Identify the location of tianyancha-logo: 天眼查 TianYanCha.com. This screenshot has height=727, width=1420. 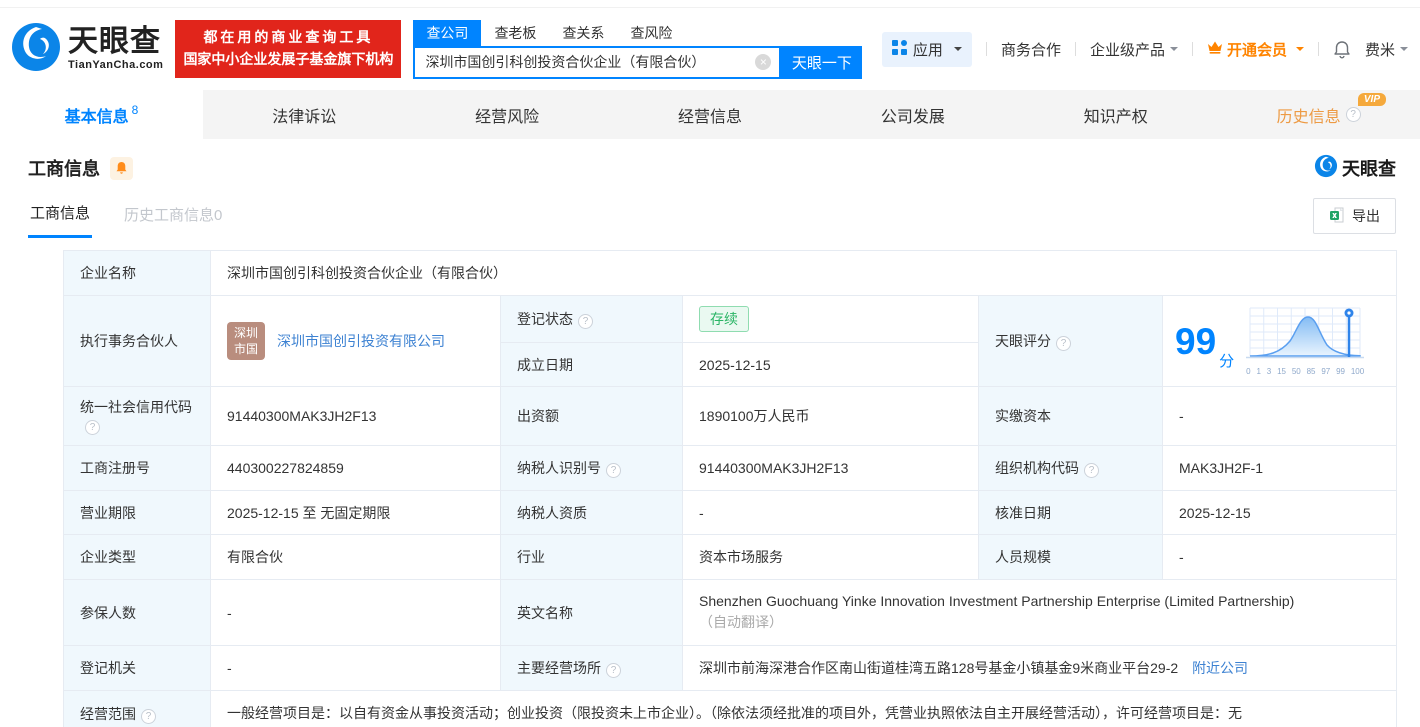
(86, 49).